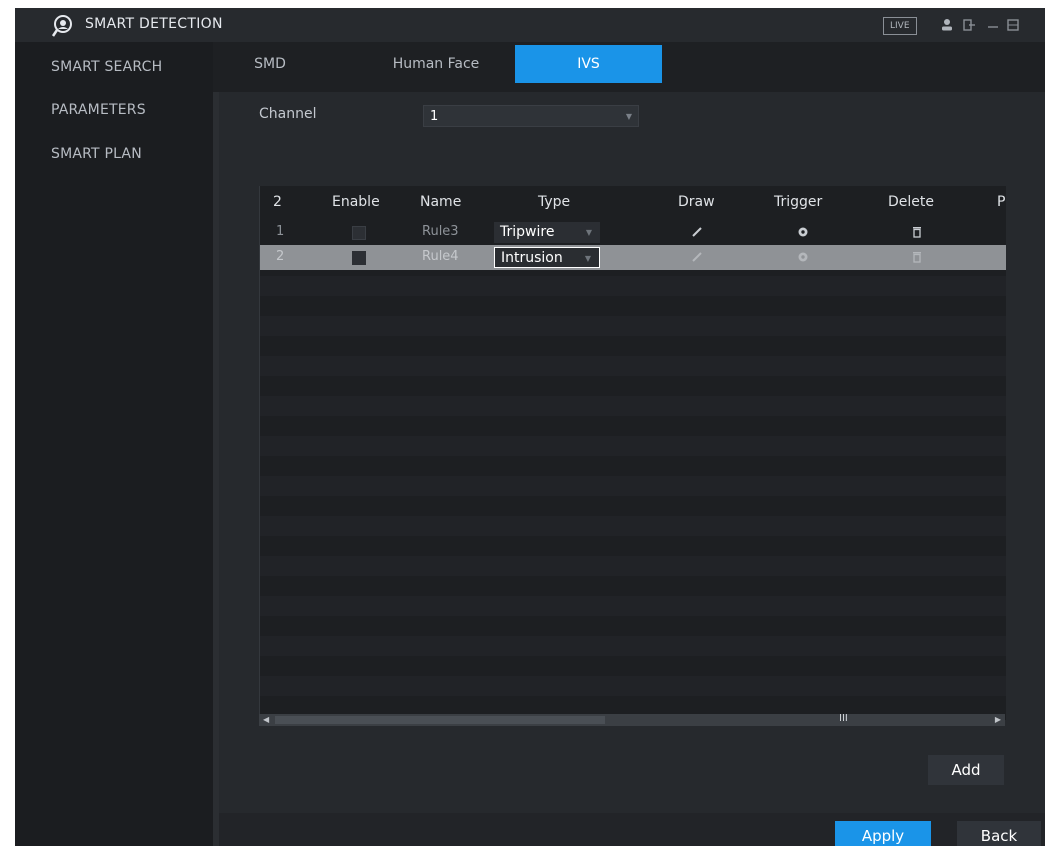 This screenshot has height=850, width=1060. What do you see at coordinates (1001, 202) in the screenshot?
I see `col-p: P` at bounding box center [1001, 202].